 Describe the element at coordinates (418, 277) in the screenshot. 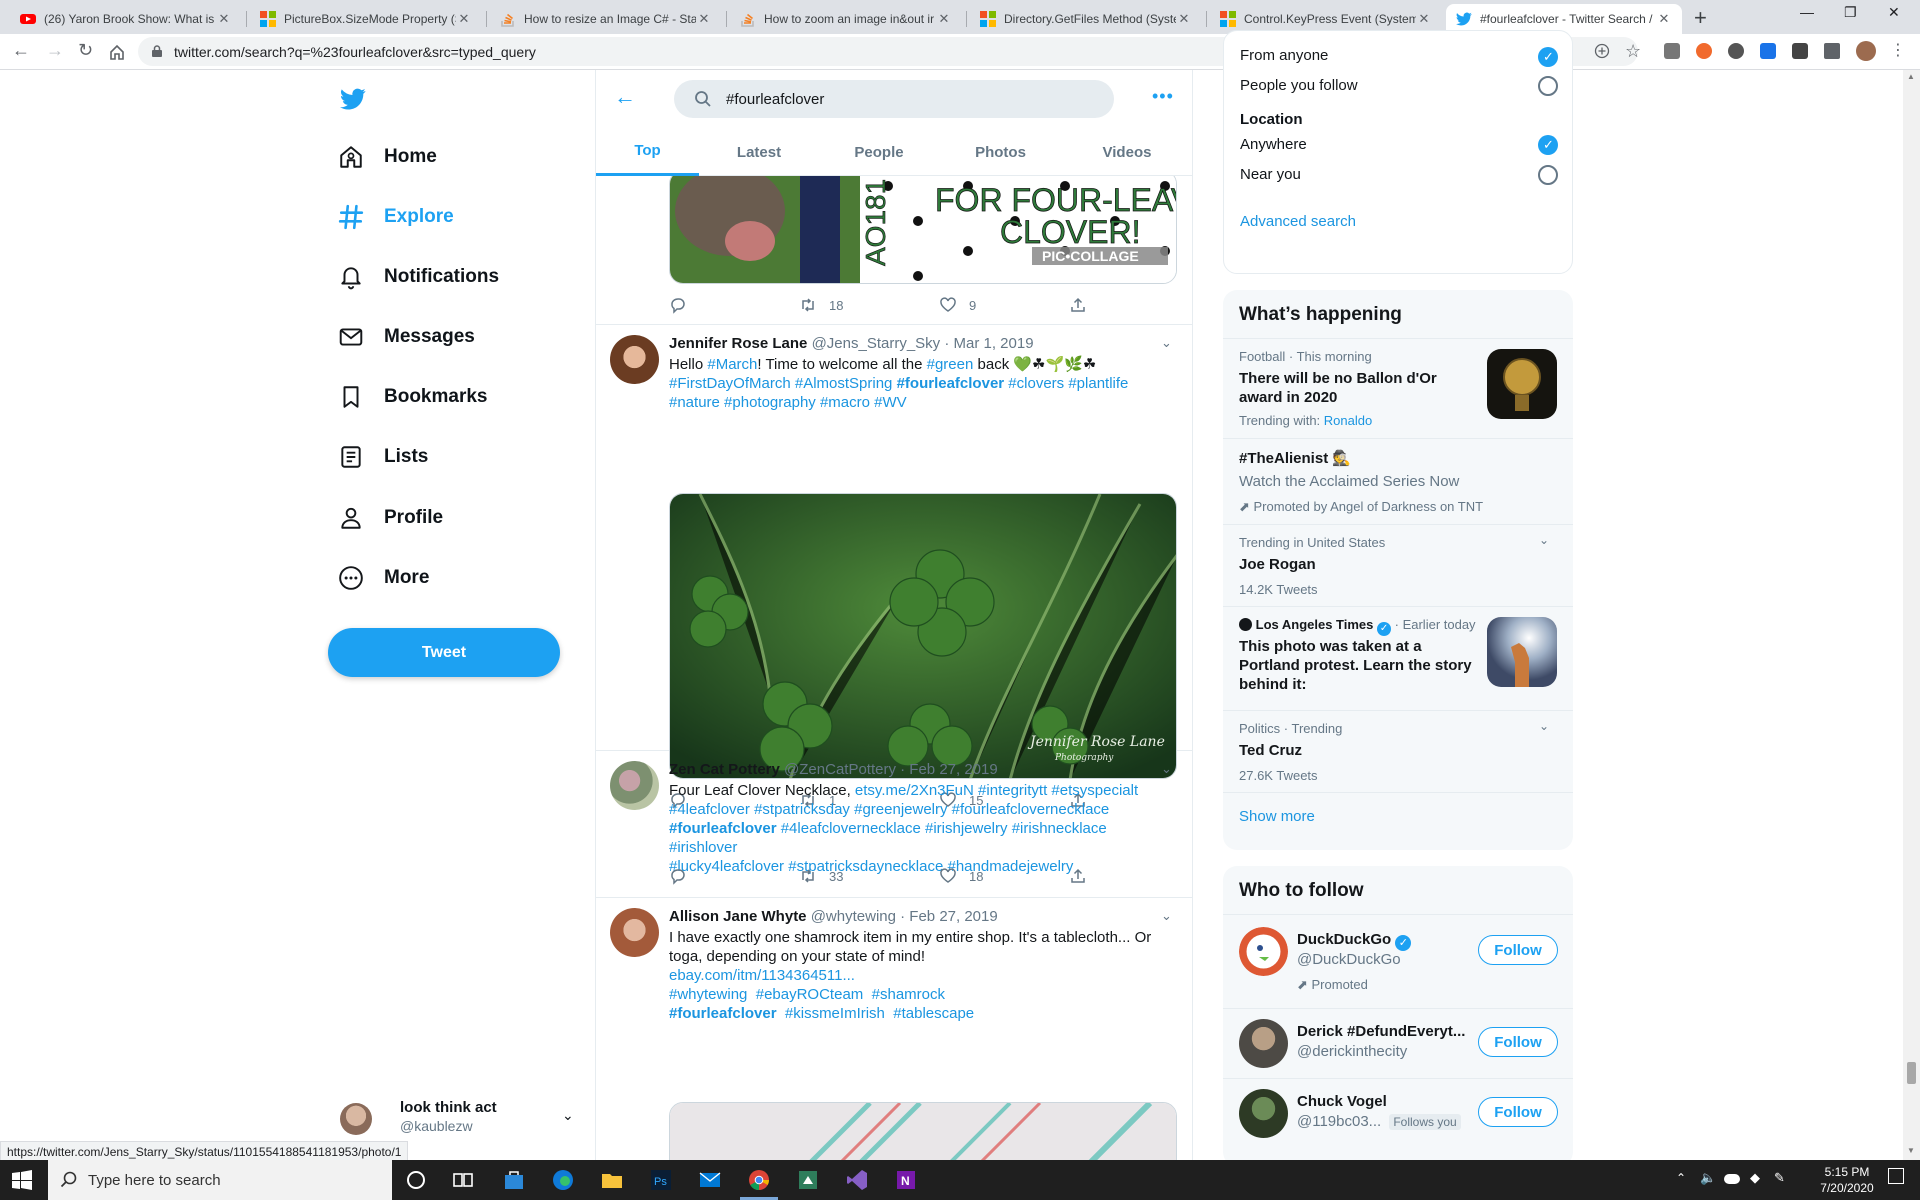

I see `nav-item-notifications: Notifications` at that location.